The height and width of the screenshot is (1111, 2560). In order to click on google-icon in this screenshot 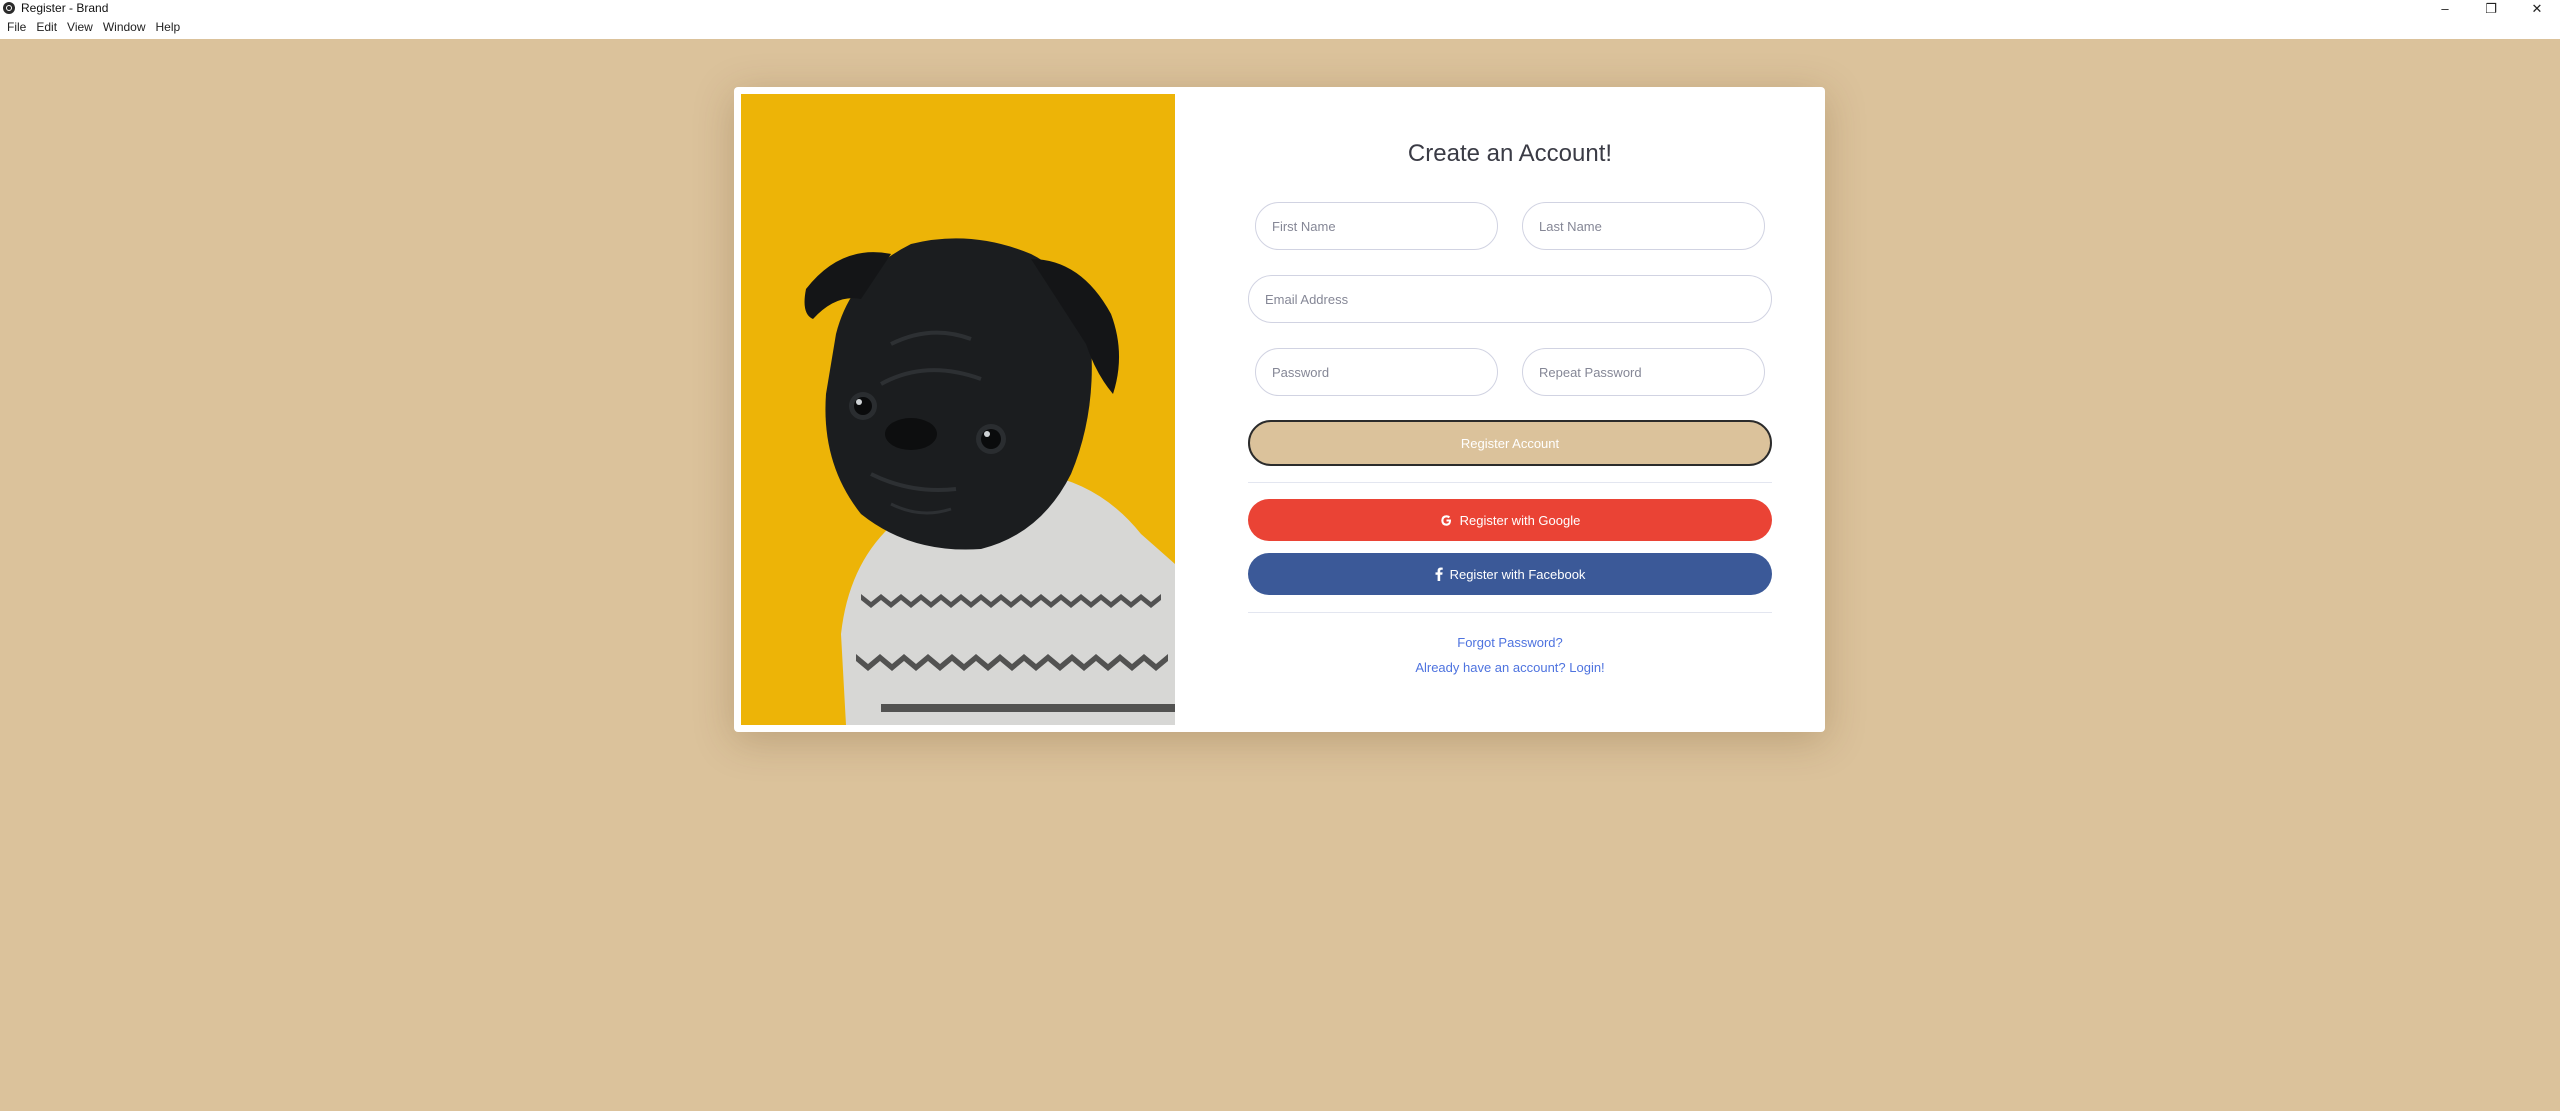, I will do `click(1446, 520)`.